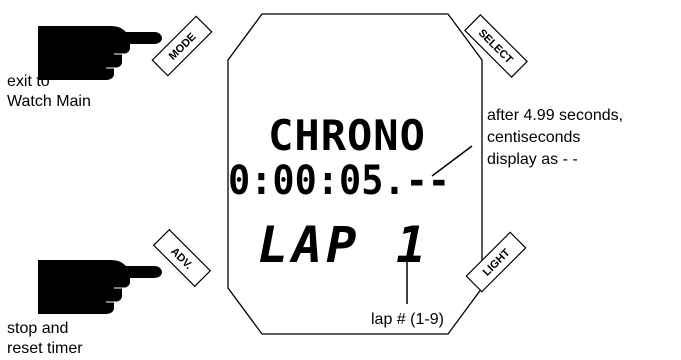  I want to click on adv-button: ADV., so click(182, 258).